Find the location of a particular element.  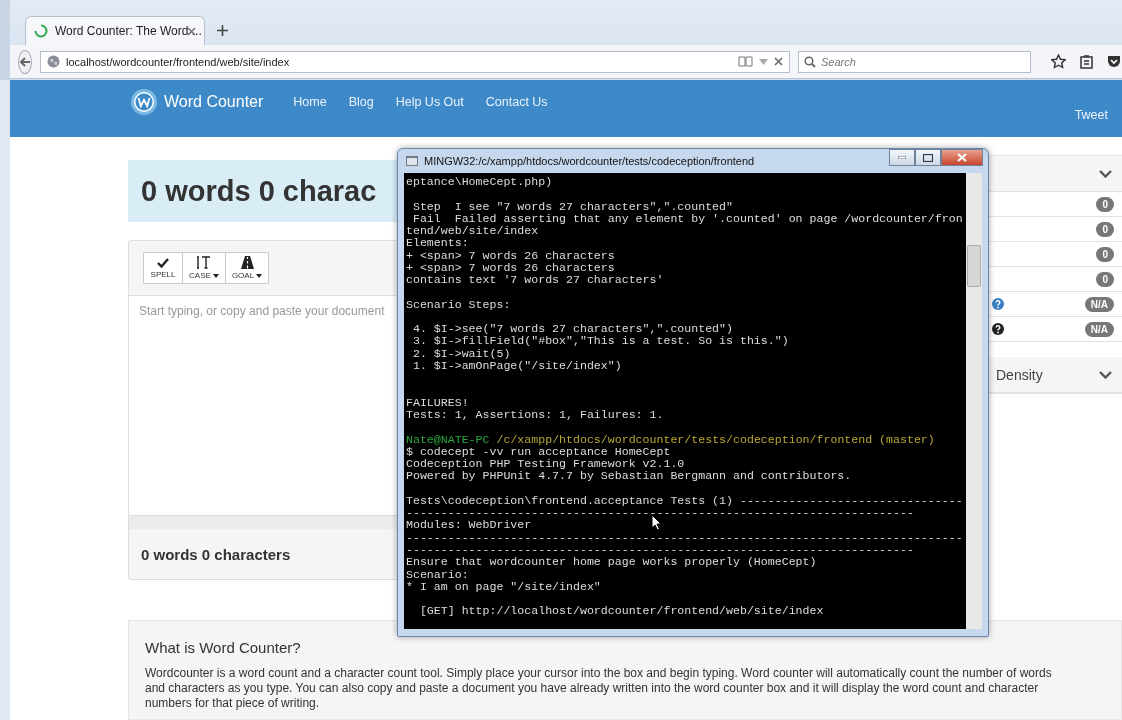

terminal-line: * I am on page "/site/index" is located at coordinates (503, 587).